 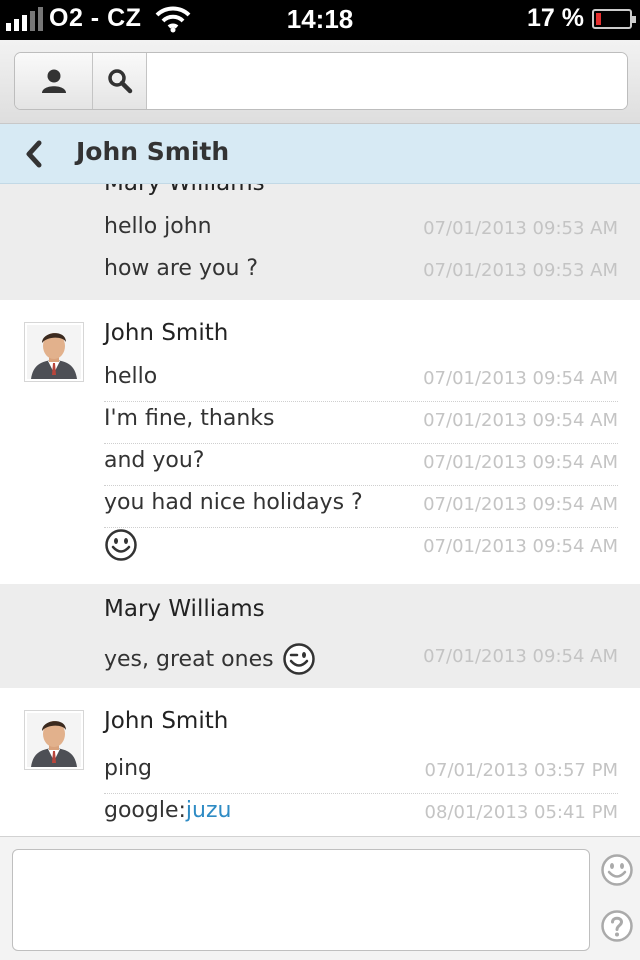 I want to click on message-text: I'm fine, thanks, so click(x=189, y=418).